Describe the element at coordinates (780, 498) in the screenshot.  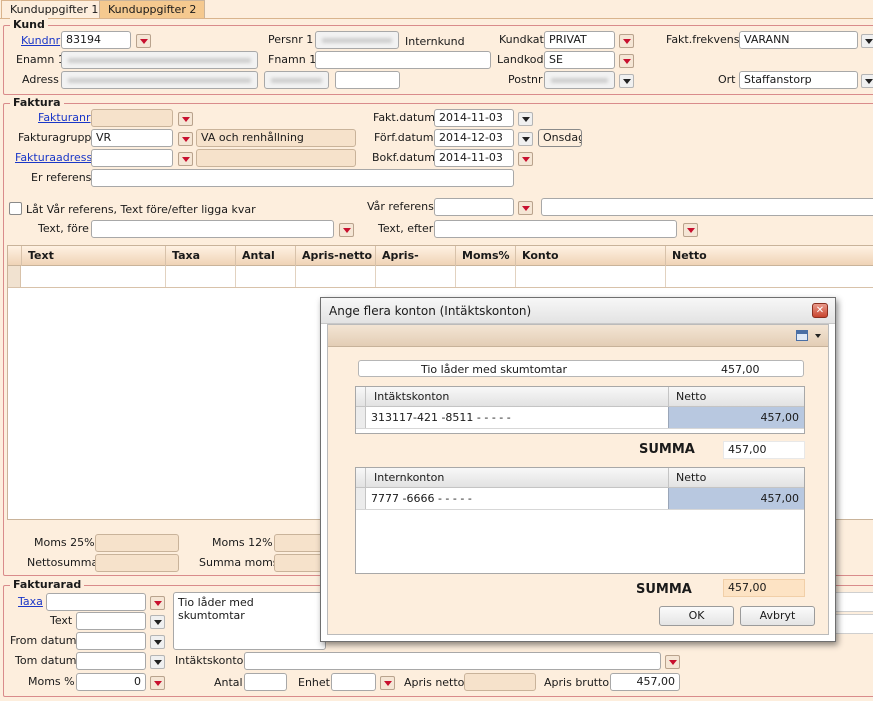
I see `internkonton-row-netto: 457,00` at that location.